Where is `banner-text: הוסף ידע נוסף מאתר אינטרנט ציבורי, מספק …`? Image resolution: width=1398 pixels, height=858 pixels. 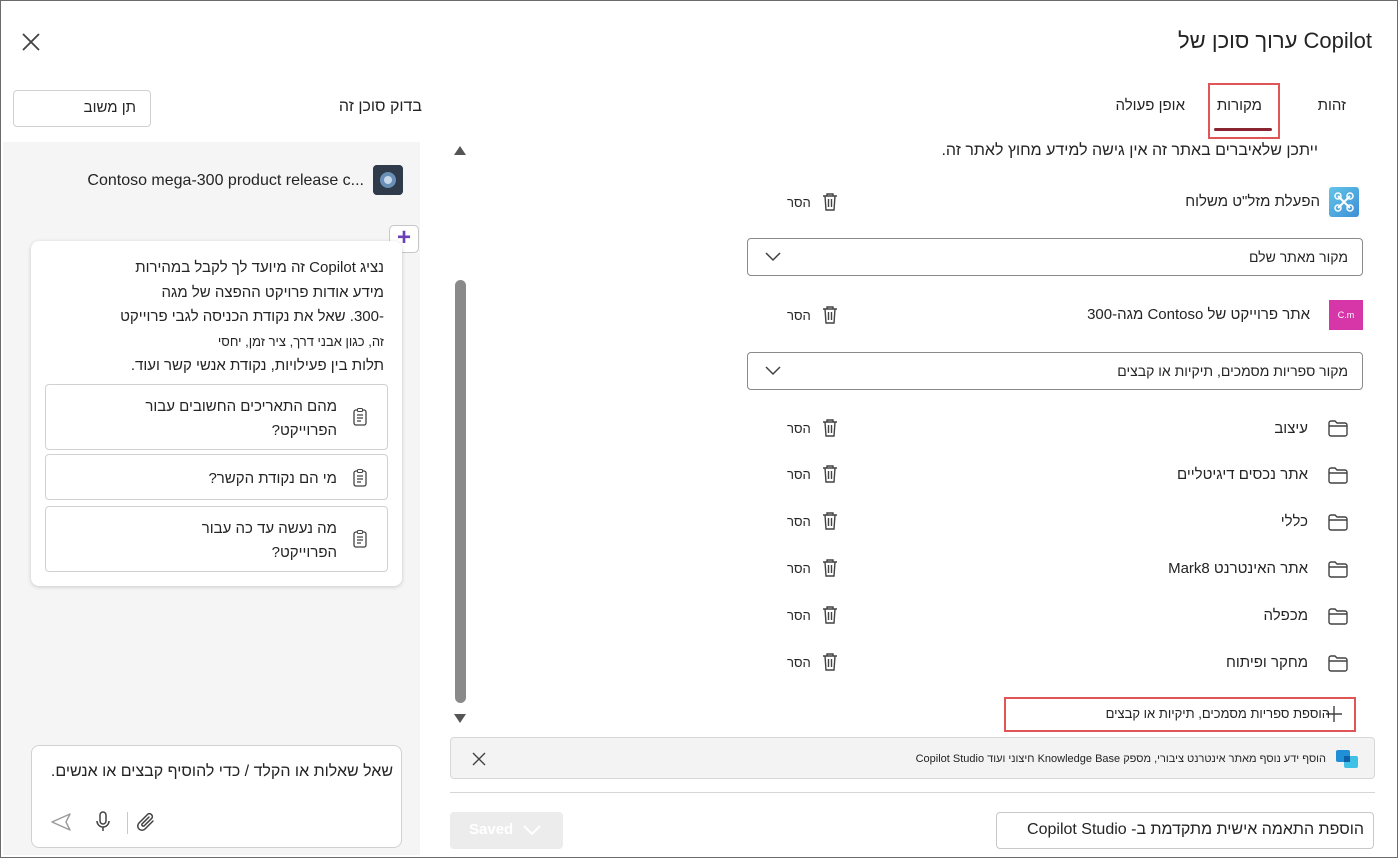 banner-text: הוסף ידע נוסף מאתר אינטרנט ציבורי, מספק … is located at coordinates (1120, 759).